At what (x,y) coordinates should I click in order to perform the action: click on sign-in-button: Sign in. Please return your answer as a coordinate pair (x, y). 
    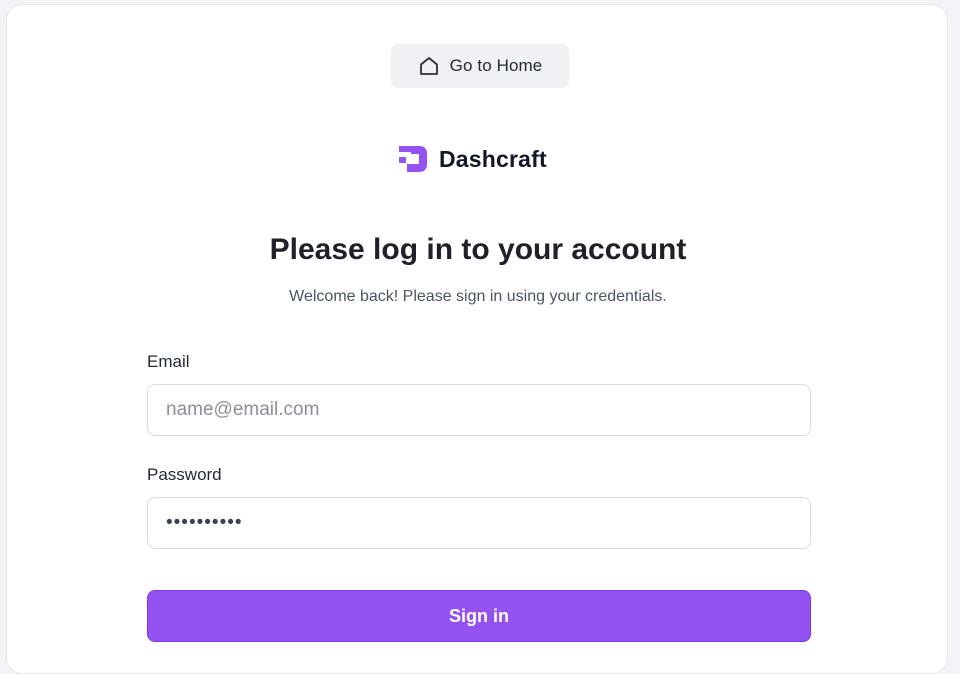
    Looking at the image, I should click on (479, 616).